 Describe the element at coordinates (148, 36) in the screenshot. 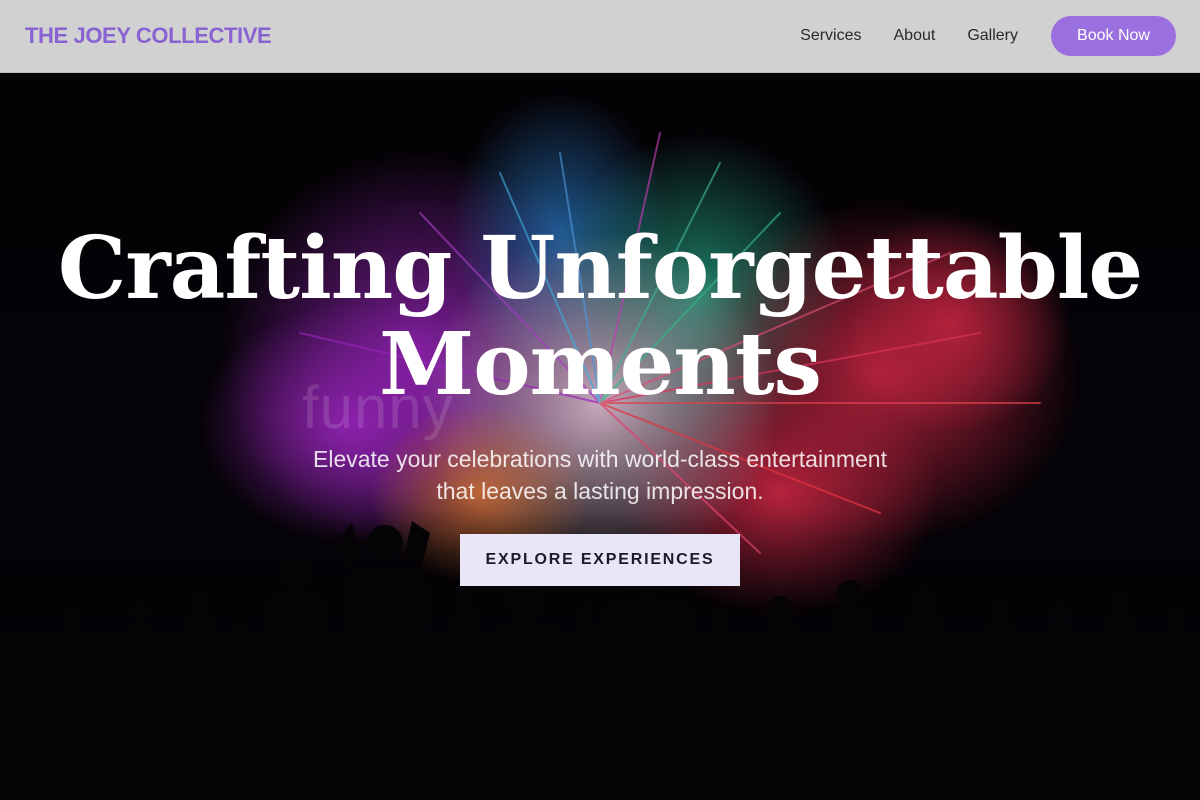

I see `brand-logo: THE JOEY COLLECTIVE` at that location.